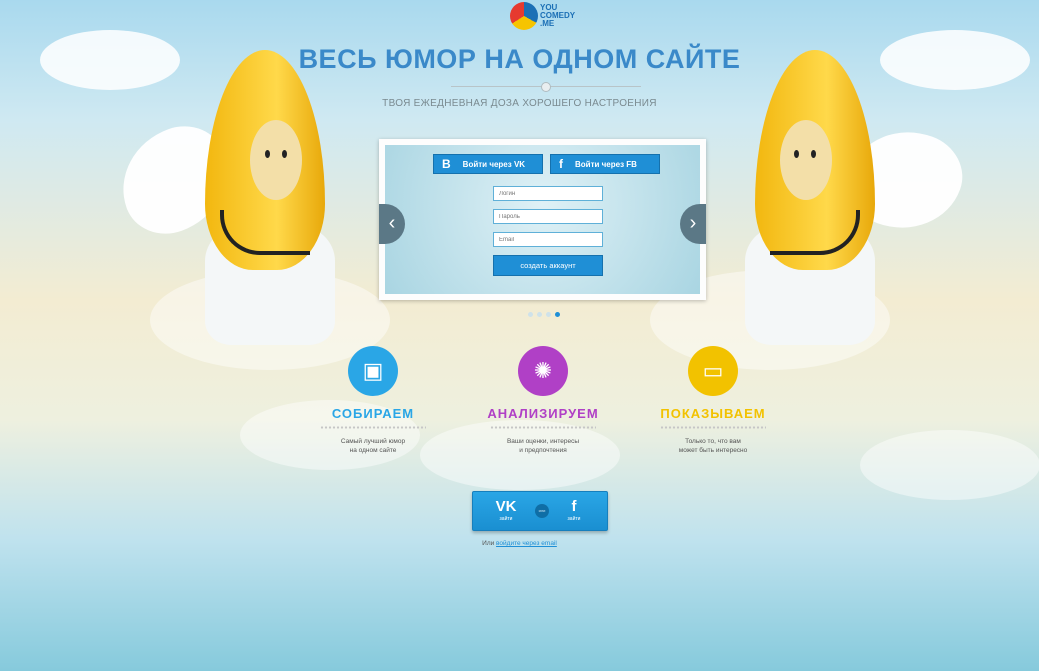  I want to click on password-field, so click(548, 216).